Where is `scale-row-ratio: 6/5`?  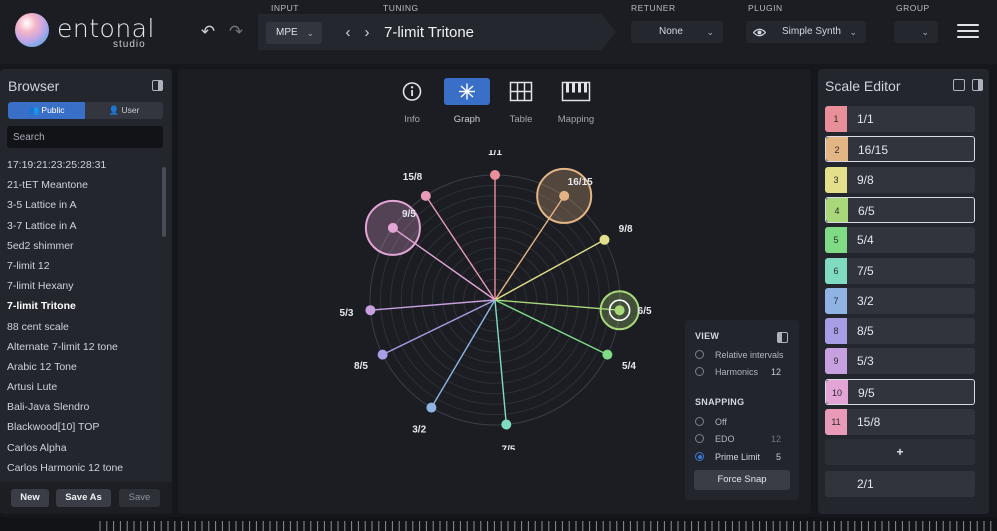 scale-row-ratio: 6/5 is located at coordinates (866, 211).